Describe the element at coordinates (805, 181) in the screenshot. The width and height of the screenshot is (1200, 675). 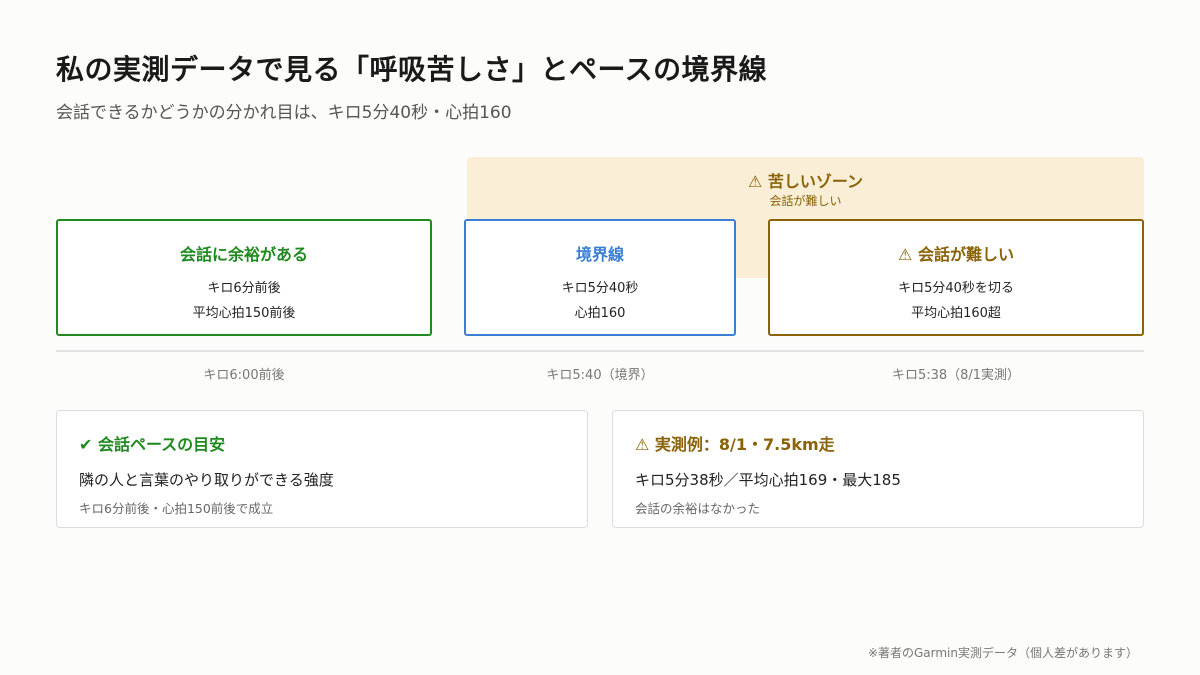
I see `hard-zone-title: ⚠ 苦しいゾーン` at that location.